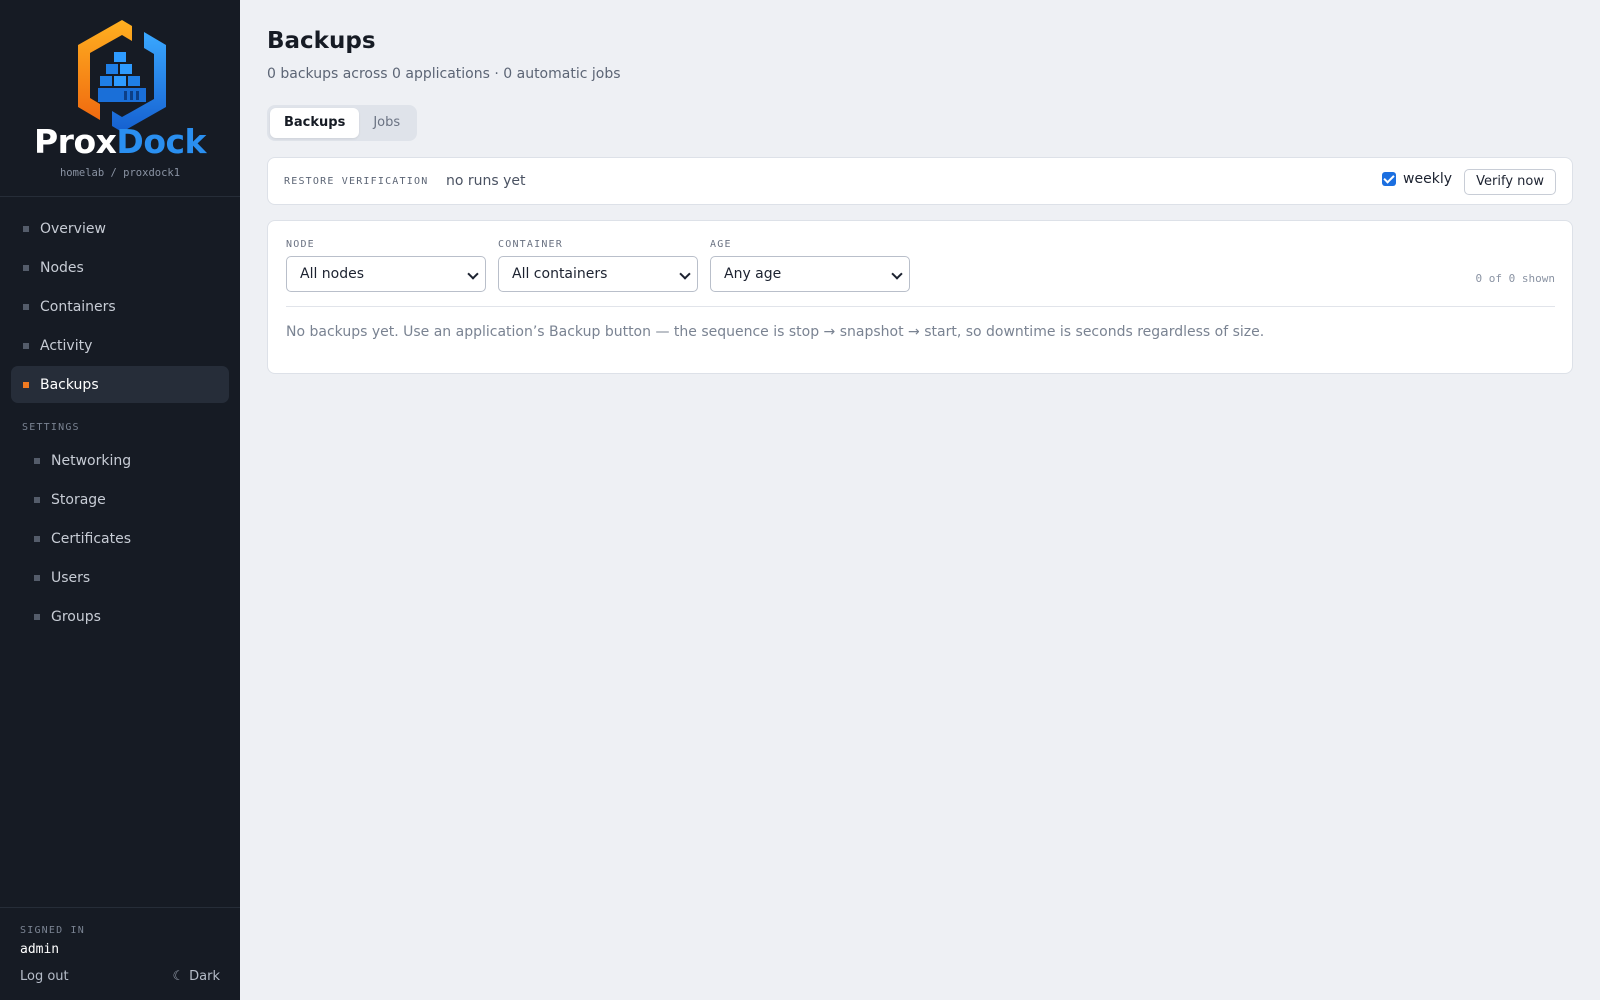 This screenshot has height=1000, width=1600. What do you see at coordinates (300, 244) in the screenshot?
I see `node-filter-label: NODE` at bounding box center [300, 244].